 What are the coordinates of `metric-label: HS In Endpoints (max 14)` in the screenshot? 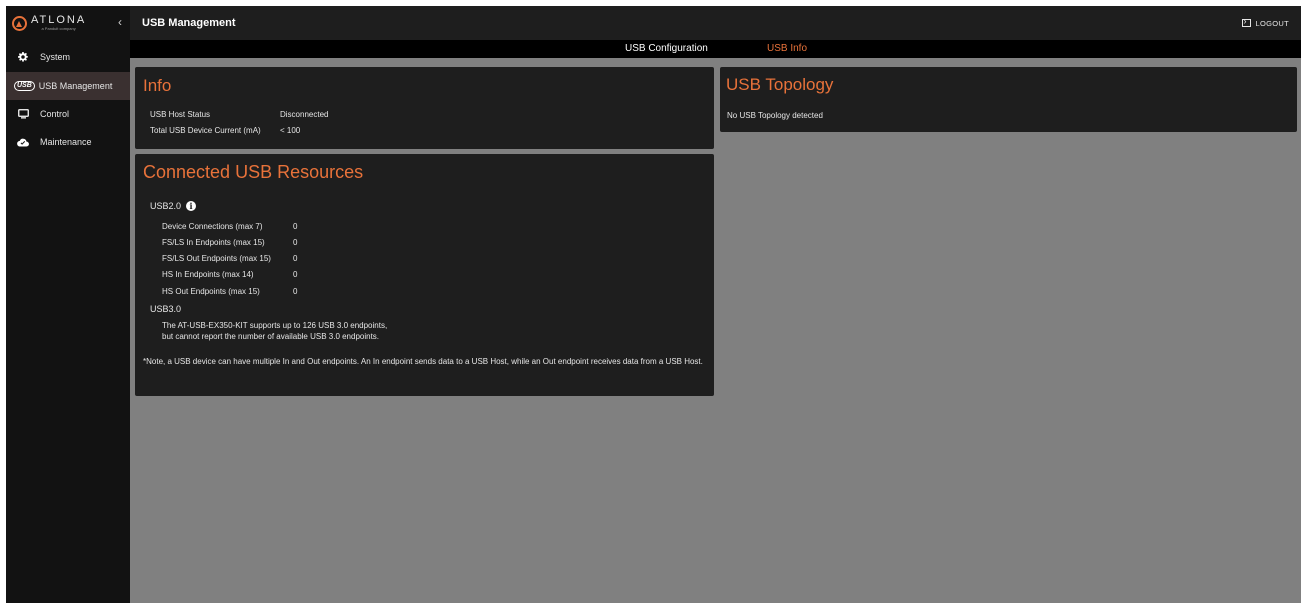 It's located at (208, 274).